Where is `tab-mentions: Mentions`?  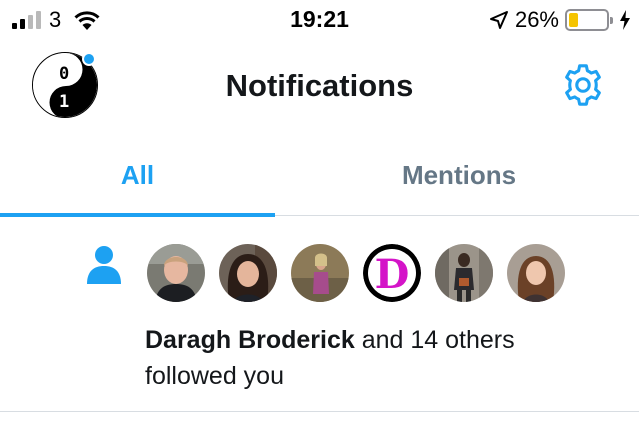 tab-mentions: Mentions is located at coordinates (459, 175).